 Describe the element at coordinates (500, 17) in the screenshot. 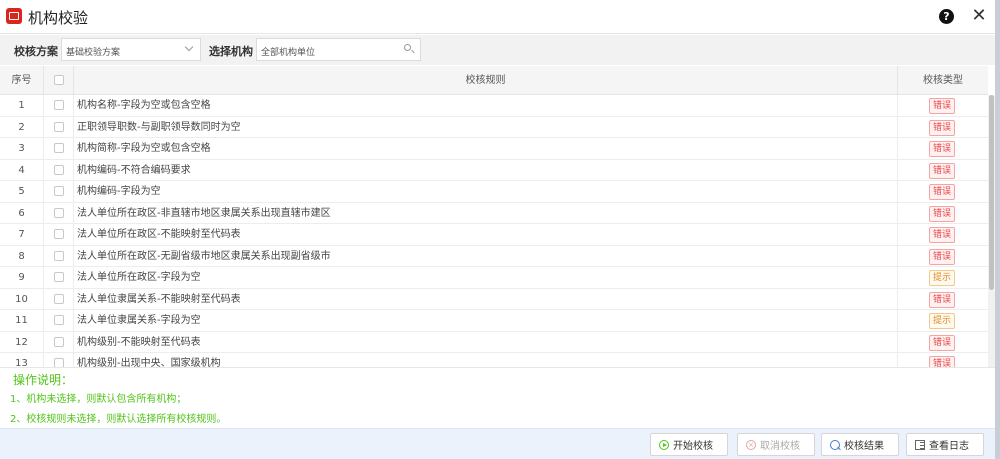

I see `title-bar: 机构校验 ? ✕` at that location.